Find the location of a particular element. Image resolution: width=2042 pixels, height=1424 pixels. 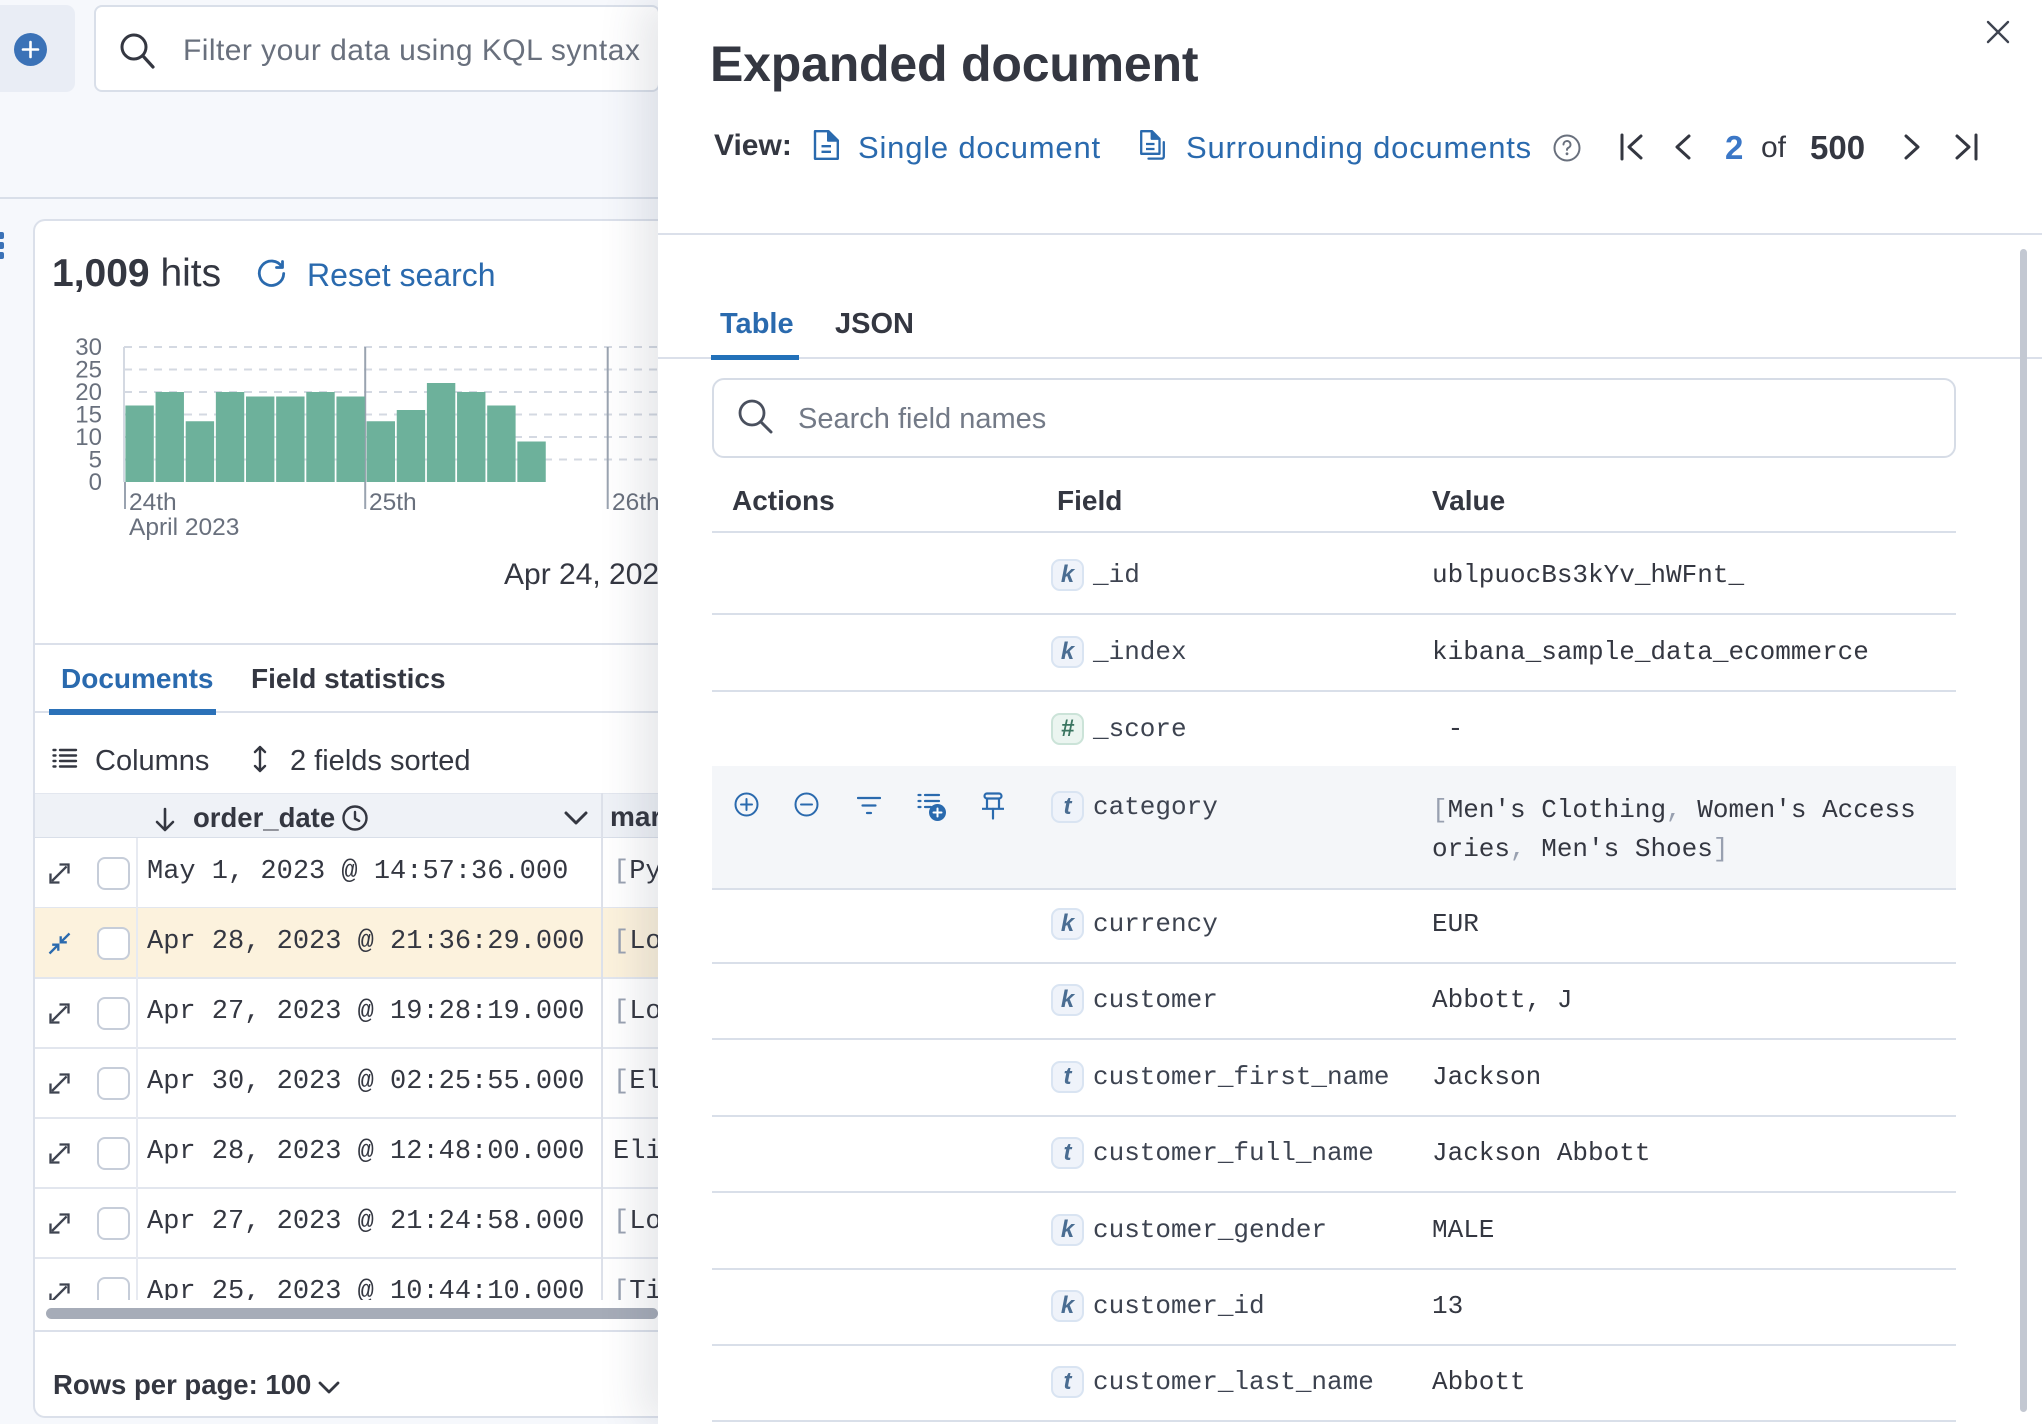

svg-text: 0 is located at coordinates (95, 482).